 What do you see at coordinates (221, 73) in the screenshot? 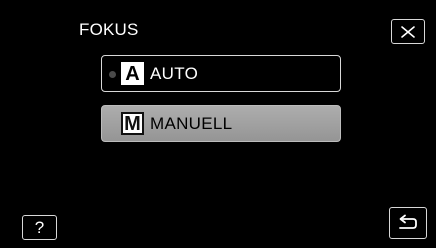
I see `auto-focus-option: A AUTO` at bounding box center [221, 73].